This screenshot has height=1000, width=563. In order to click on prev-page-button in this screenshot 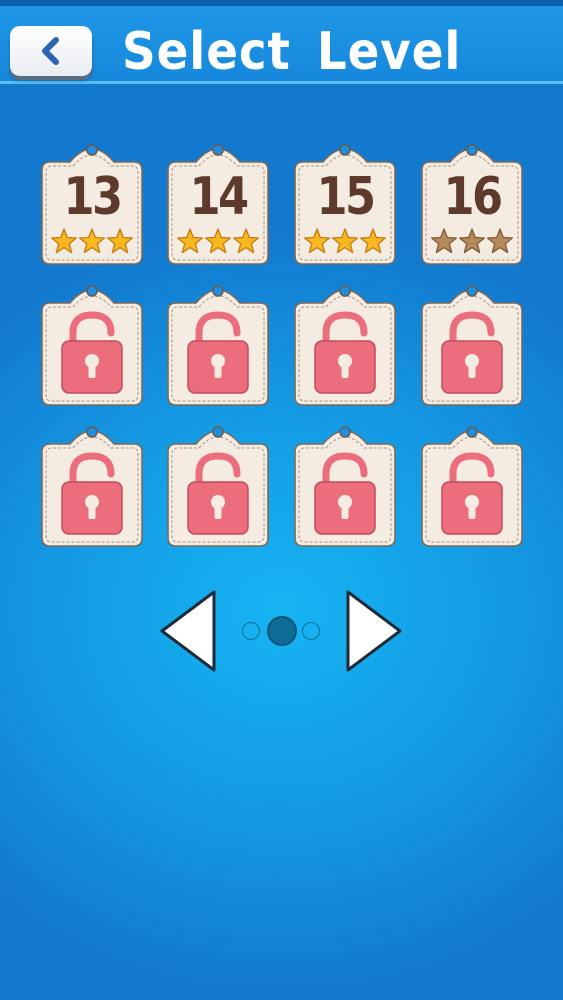, I will do `click(188, 633)`.